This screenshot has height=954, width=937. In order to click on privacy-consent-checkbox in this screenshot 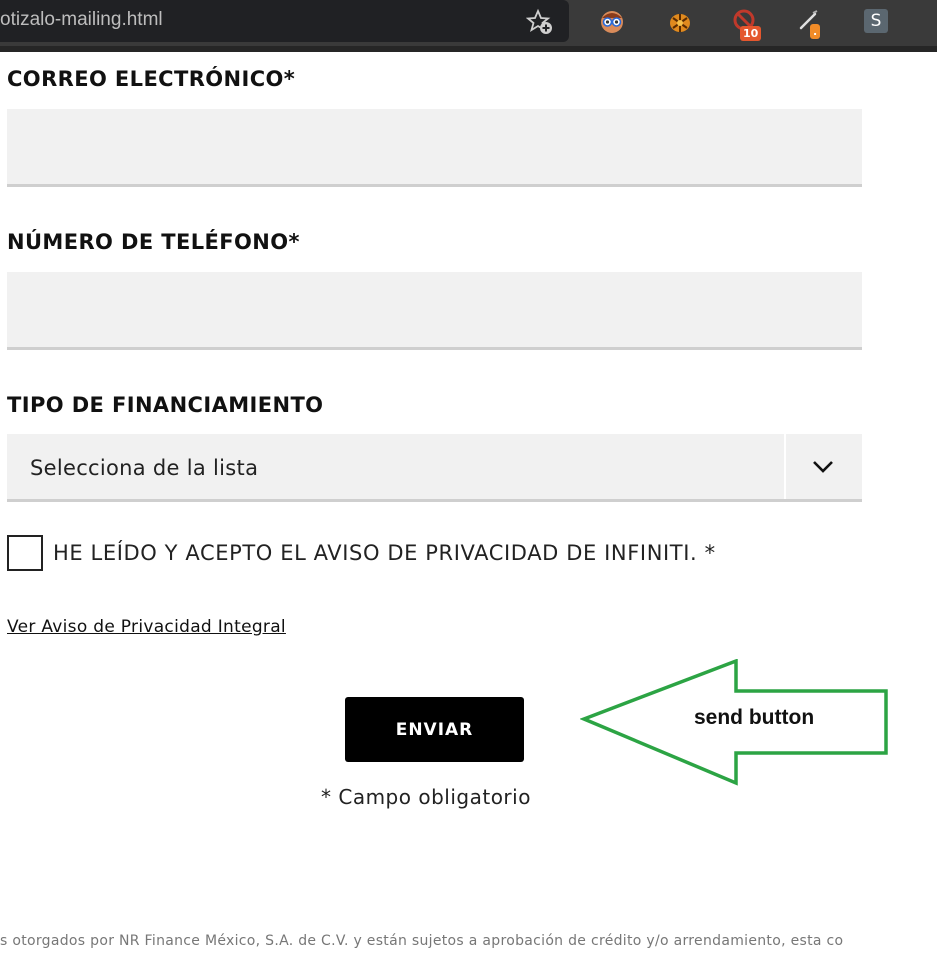, I will do `click(25, 553)`.